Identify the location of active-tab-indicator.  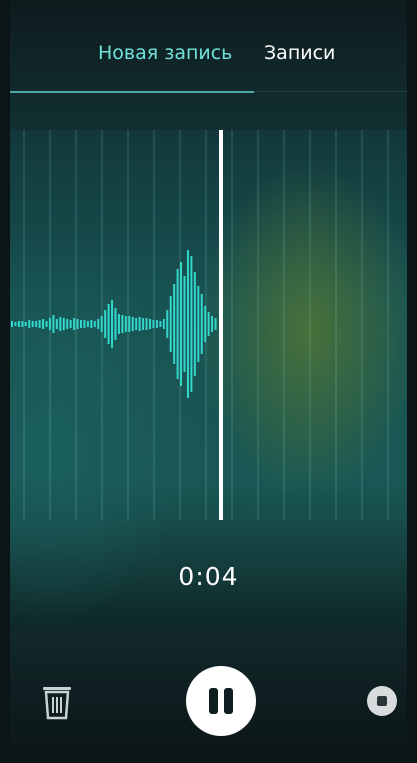
(132, 92).